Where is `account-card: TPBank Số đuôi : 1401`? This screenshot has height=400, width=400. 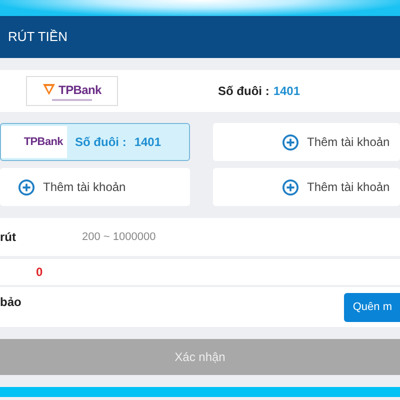 account-card: TPBank Số đuôi : 1401 is located at coordinates (95, 142).